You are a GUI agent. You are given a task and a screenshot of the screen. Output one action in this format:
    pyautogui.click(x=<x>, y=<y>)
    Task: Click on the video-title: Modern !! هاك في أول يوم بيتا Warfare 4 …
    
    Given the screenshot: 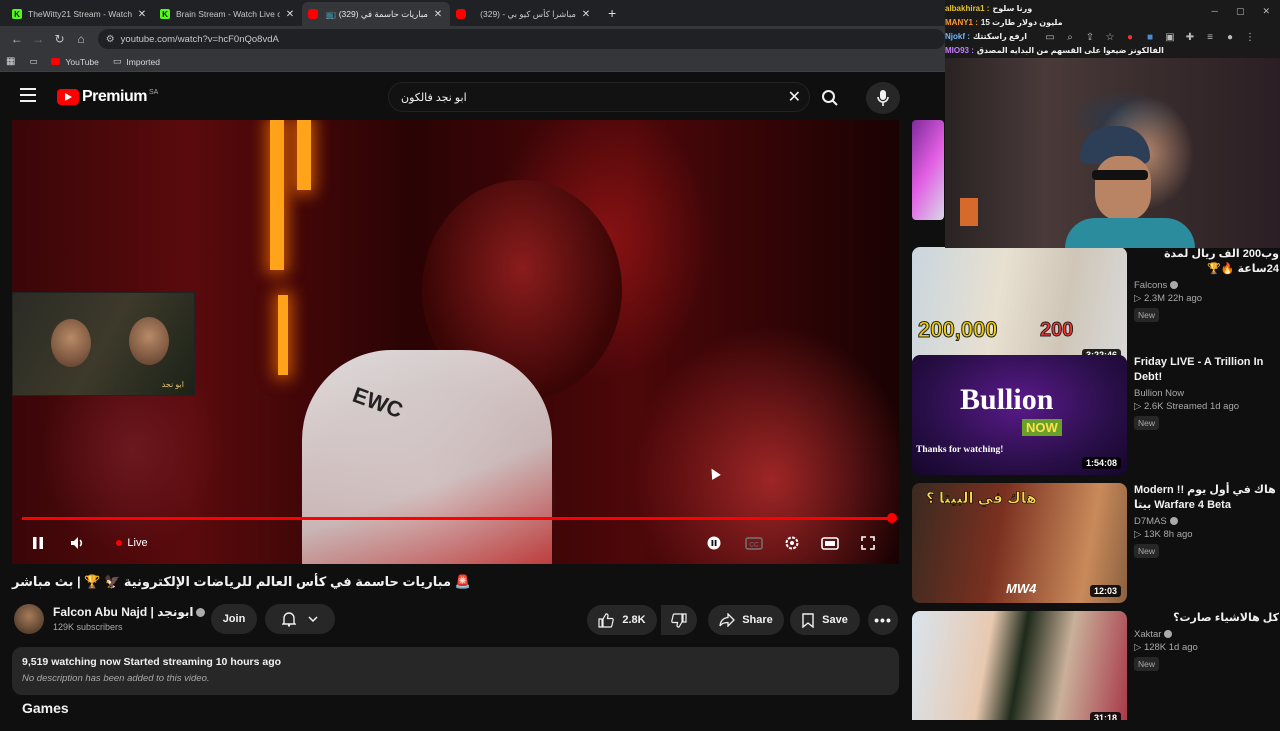 What is the action you would take?
    pyautogui.click(x=1206, y=498)
    